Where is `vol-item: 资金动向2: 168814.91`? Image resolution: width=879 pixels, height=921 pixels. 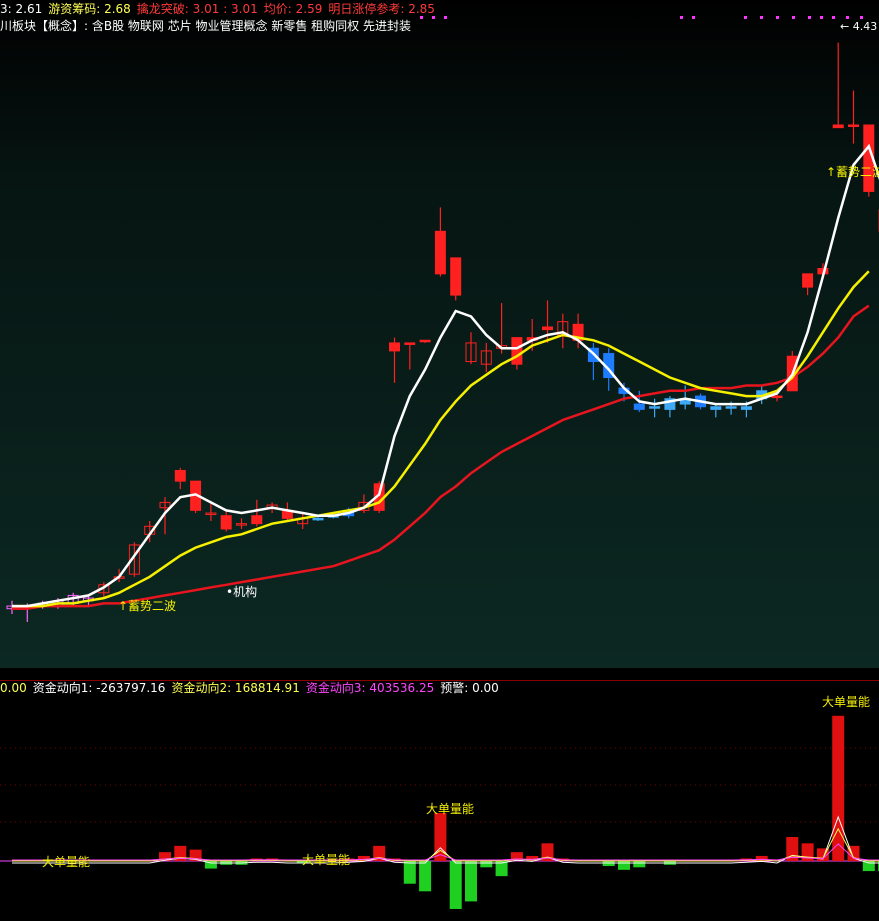 vol-item: 资金动向2: 168814.91 is located at coordinates (235, 688).